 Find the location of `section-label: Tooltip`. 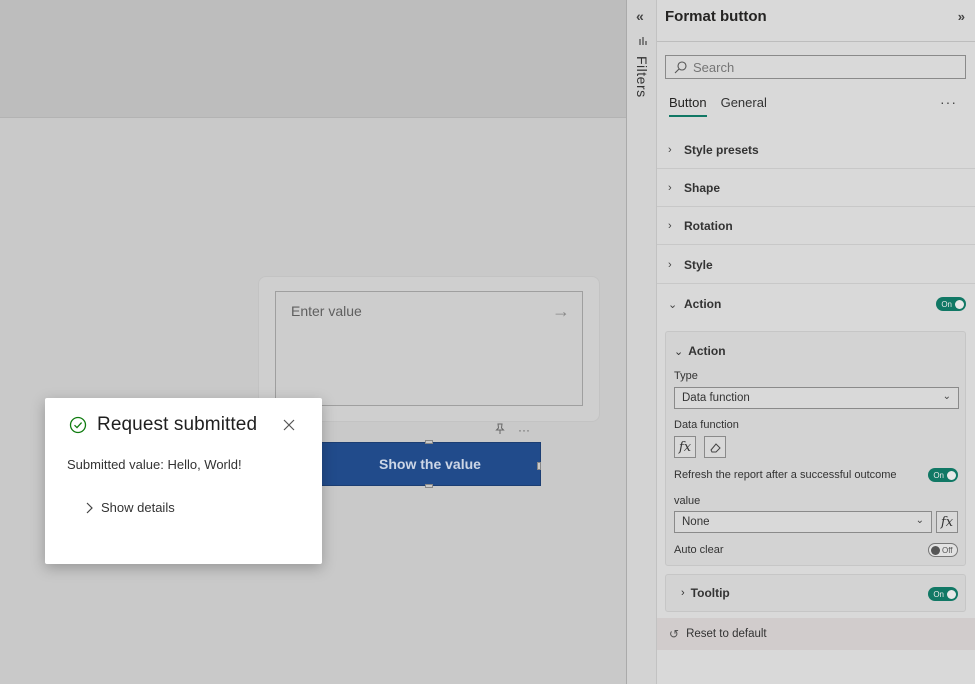

section-label: Tooltip is located at coordinates (710, 593).